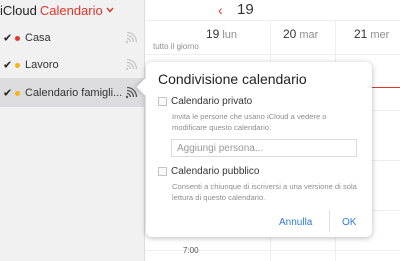  What do you see at coordinates (38, 37) in the screenshot?
I see `calendar-item-label: Casa` at bounding box center [38, 37].